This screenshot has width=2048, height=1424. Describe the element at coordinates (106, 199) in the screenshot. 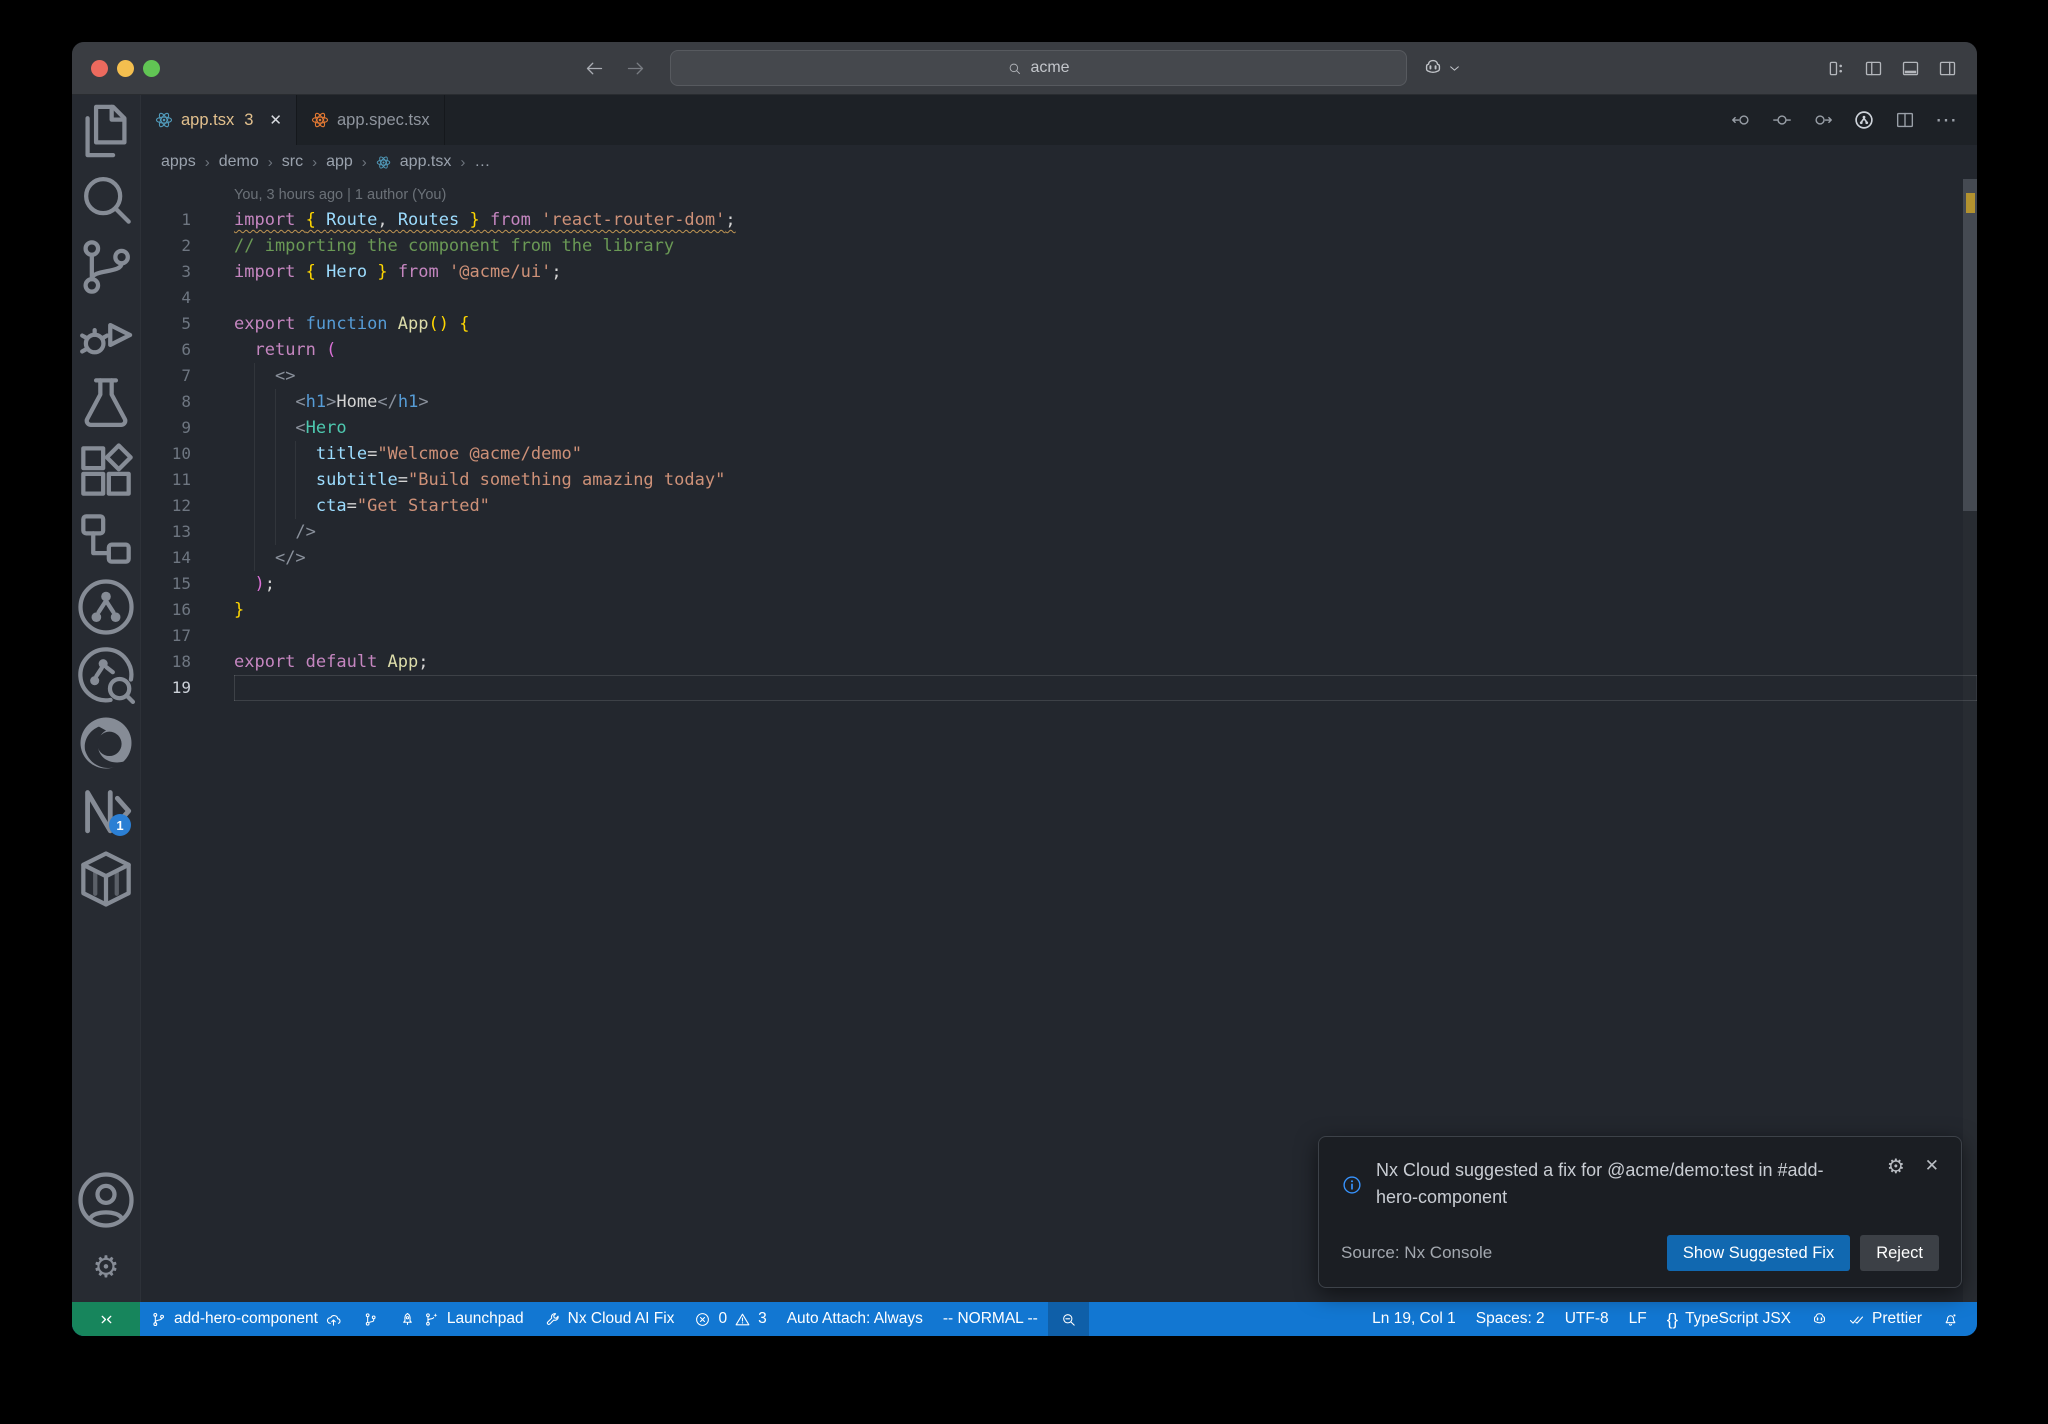

I see `search-icon` at that location.